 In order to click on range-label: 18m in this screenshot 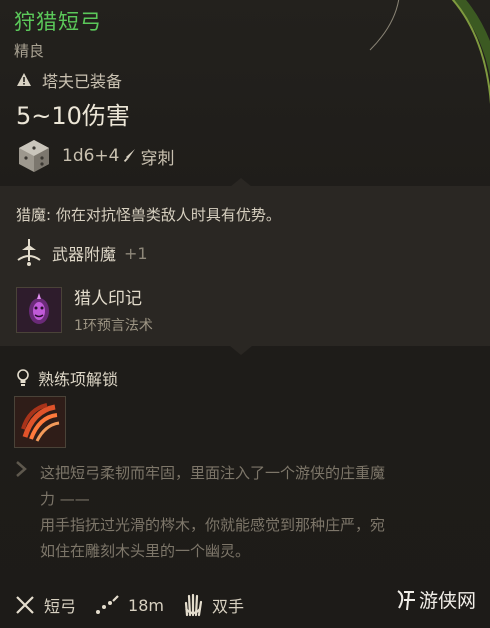, I will do `click(146, 605)`.